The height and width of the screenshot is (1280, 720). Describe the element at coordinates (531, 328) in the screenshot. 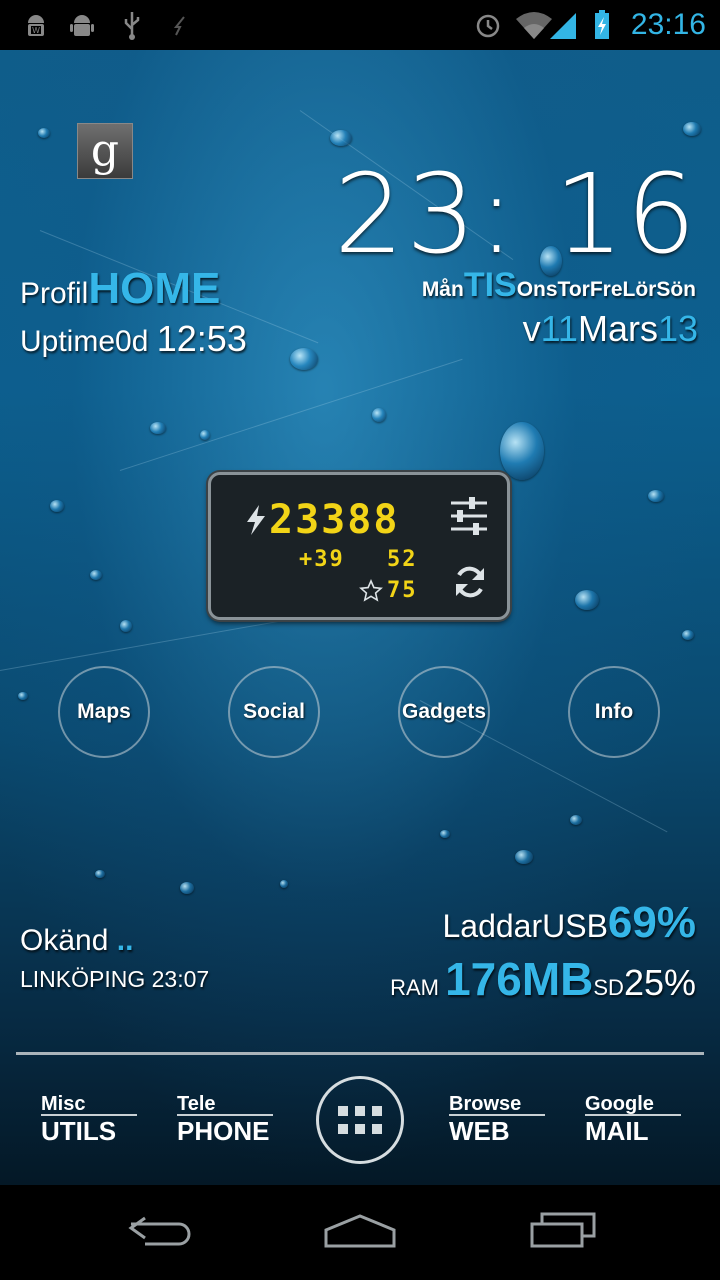

I see `date-prefix: v` at that location.